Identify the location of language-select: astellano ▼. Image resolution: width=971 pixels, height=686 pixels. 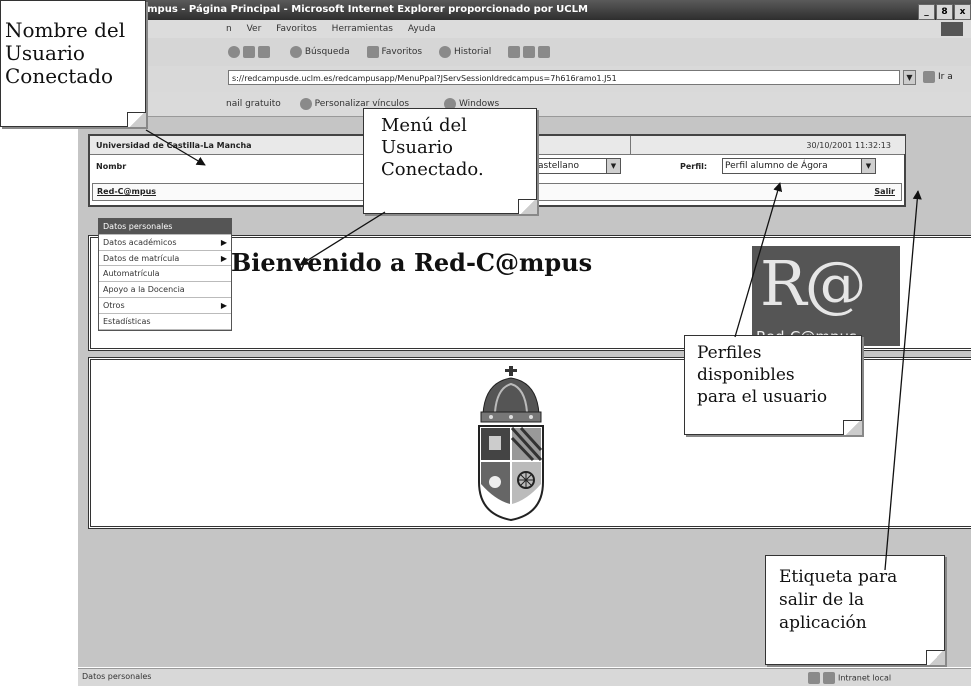
(578, 166).